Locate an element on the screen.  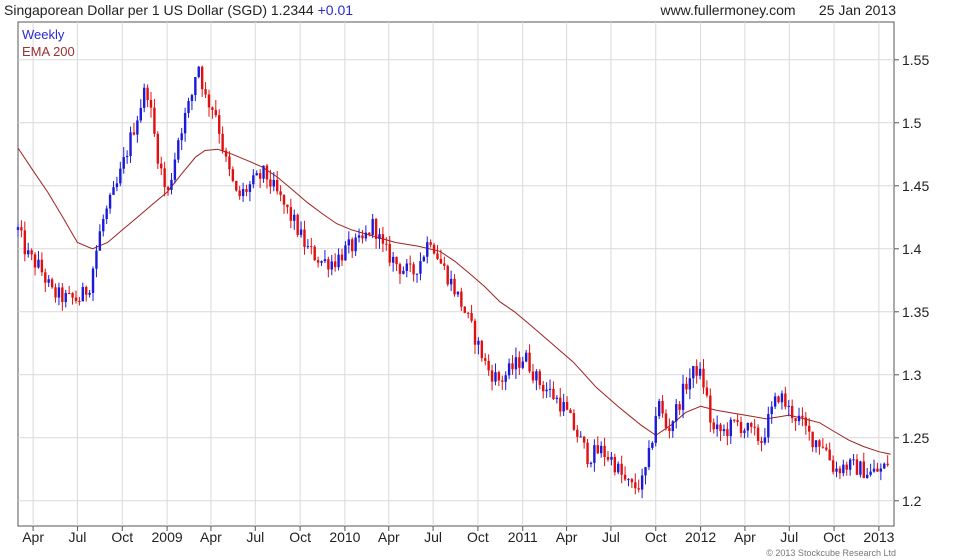
x-tick-label: Apr is located at coordinates (567, 537).